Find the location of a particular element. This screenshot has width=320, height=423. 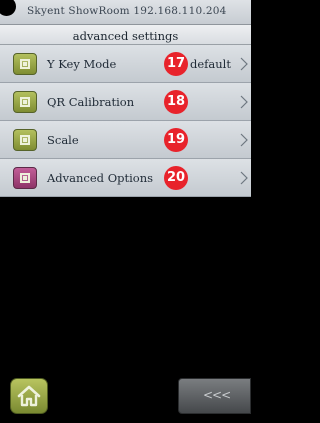

menu-item-advanced-options: Advanced Options 20 is located at coordinates (125, 178).